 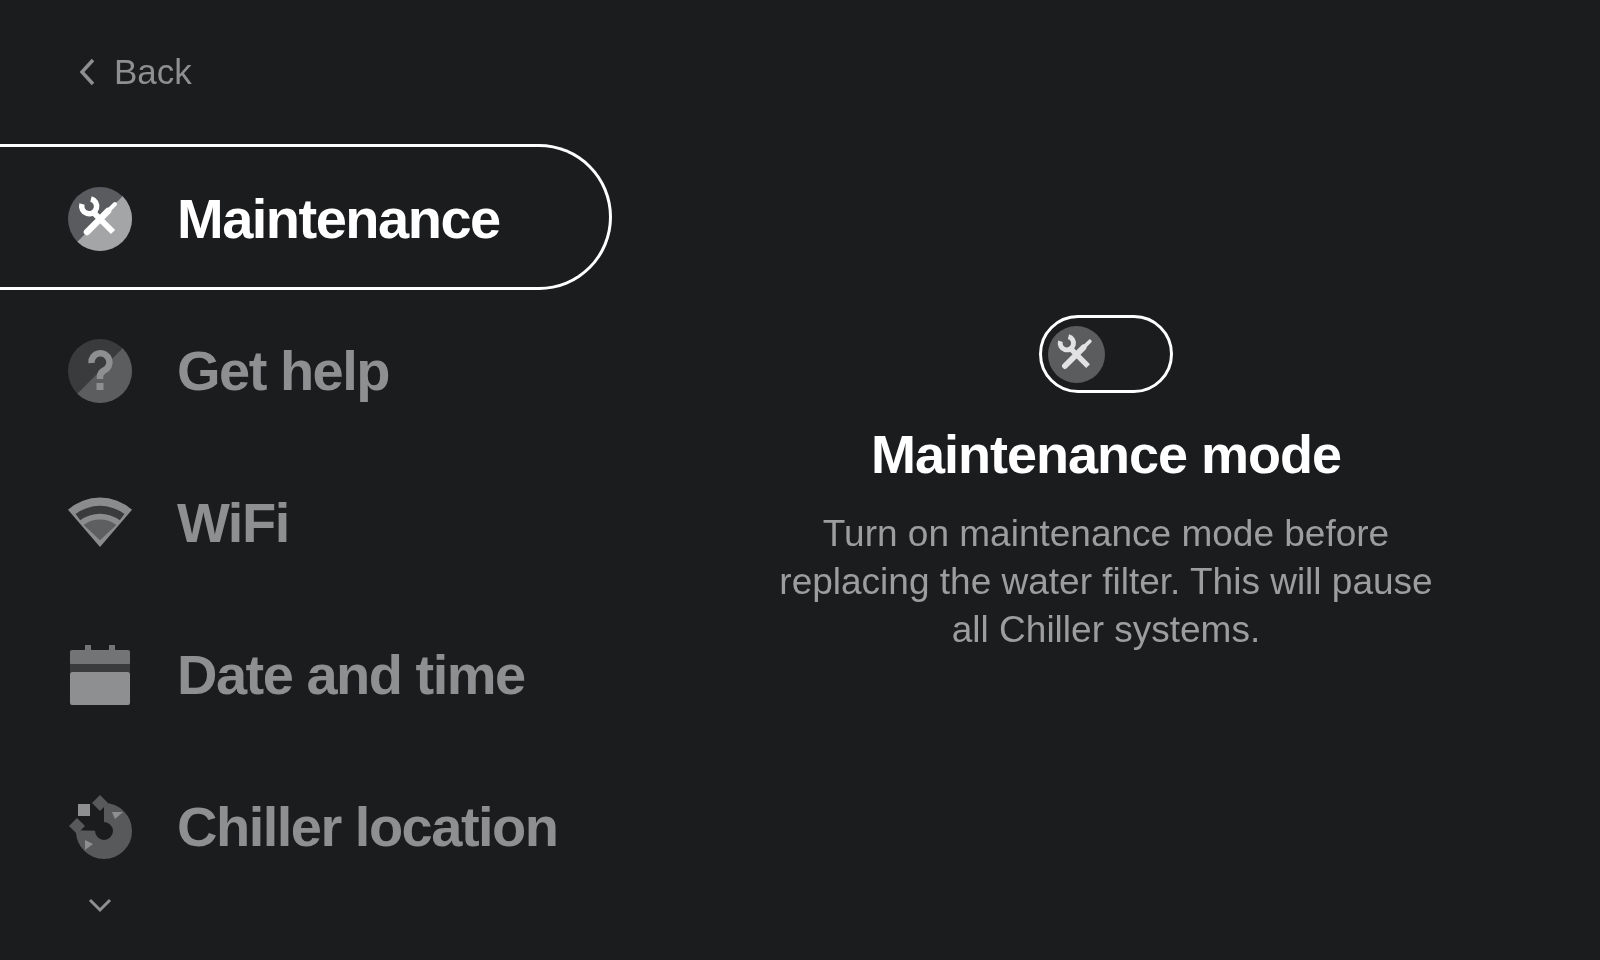 I want to click on menu-item: Get help, so click(x=229, y=369).